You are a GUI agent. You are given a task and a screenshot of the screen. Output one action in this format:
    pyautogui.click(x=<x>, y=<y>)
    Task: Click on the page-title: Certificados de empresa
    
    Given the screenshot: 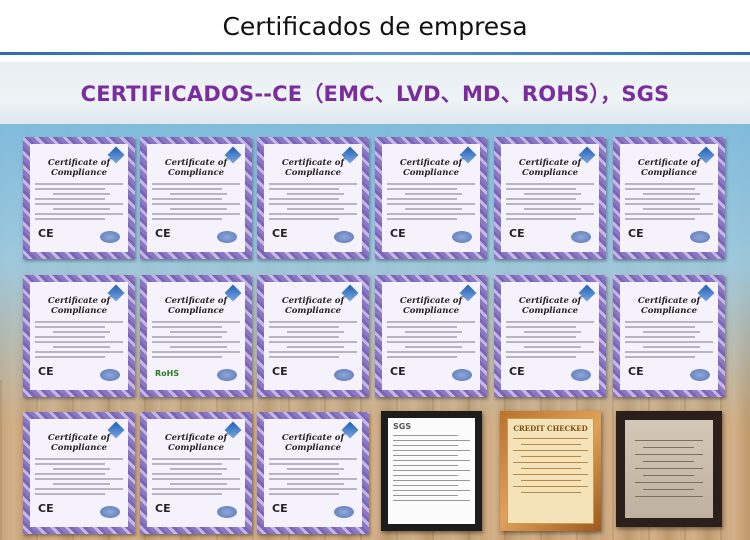 What is the action you would take?
    pyautogui.click(x=375, y=26)
    